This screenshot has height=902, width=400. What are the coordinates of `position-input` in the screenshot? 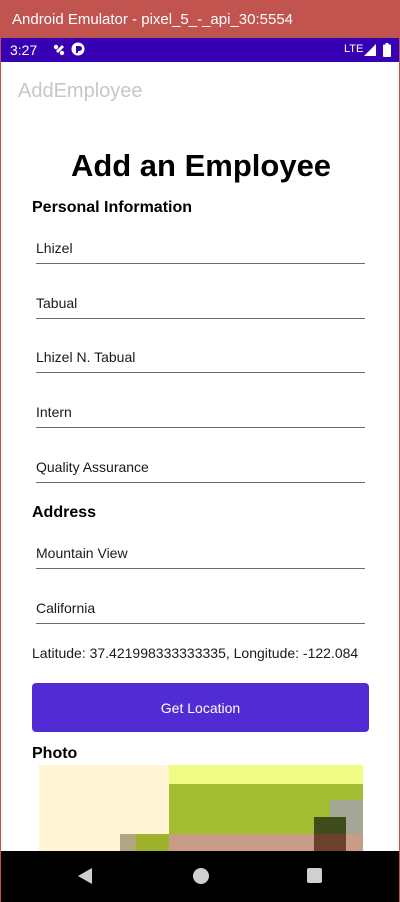 It's located at (200, 411).